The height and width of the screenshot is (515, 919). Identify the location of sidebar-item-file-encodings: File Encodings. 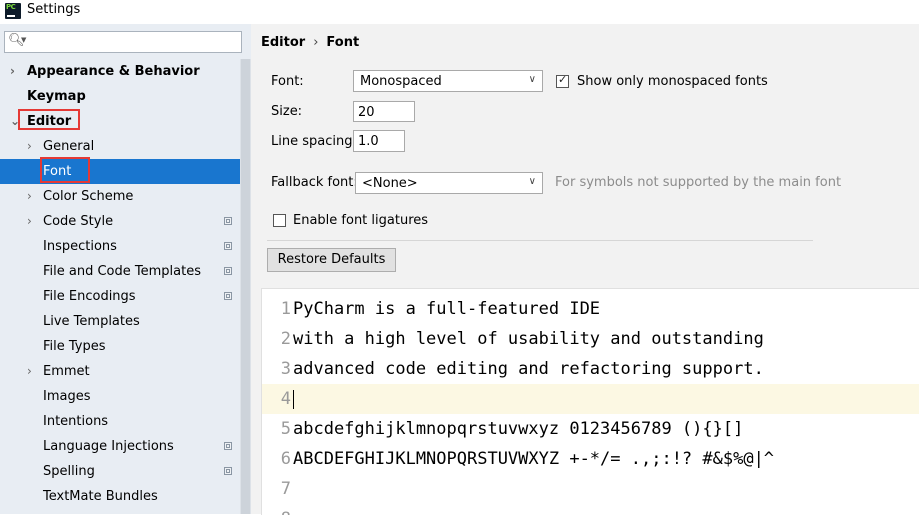
(120, 296).